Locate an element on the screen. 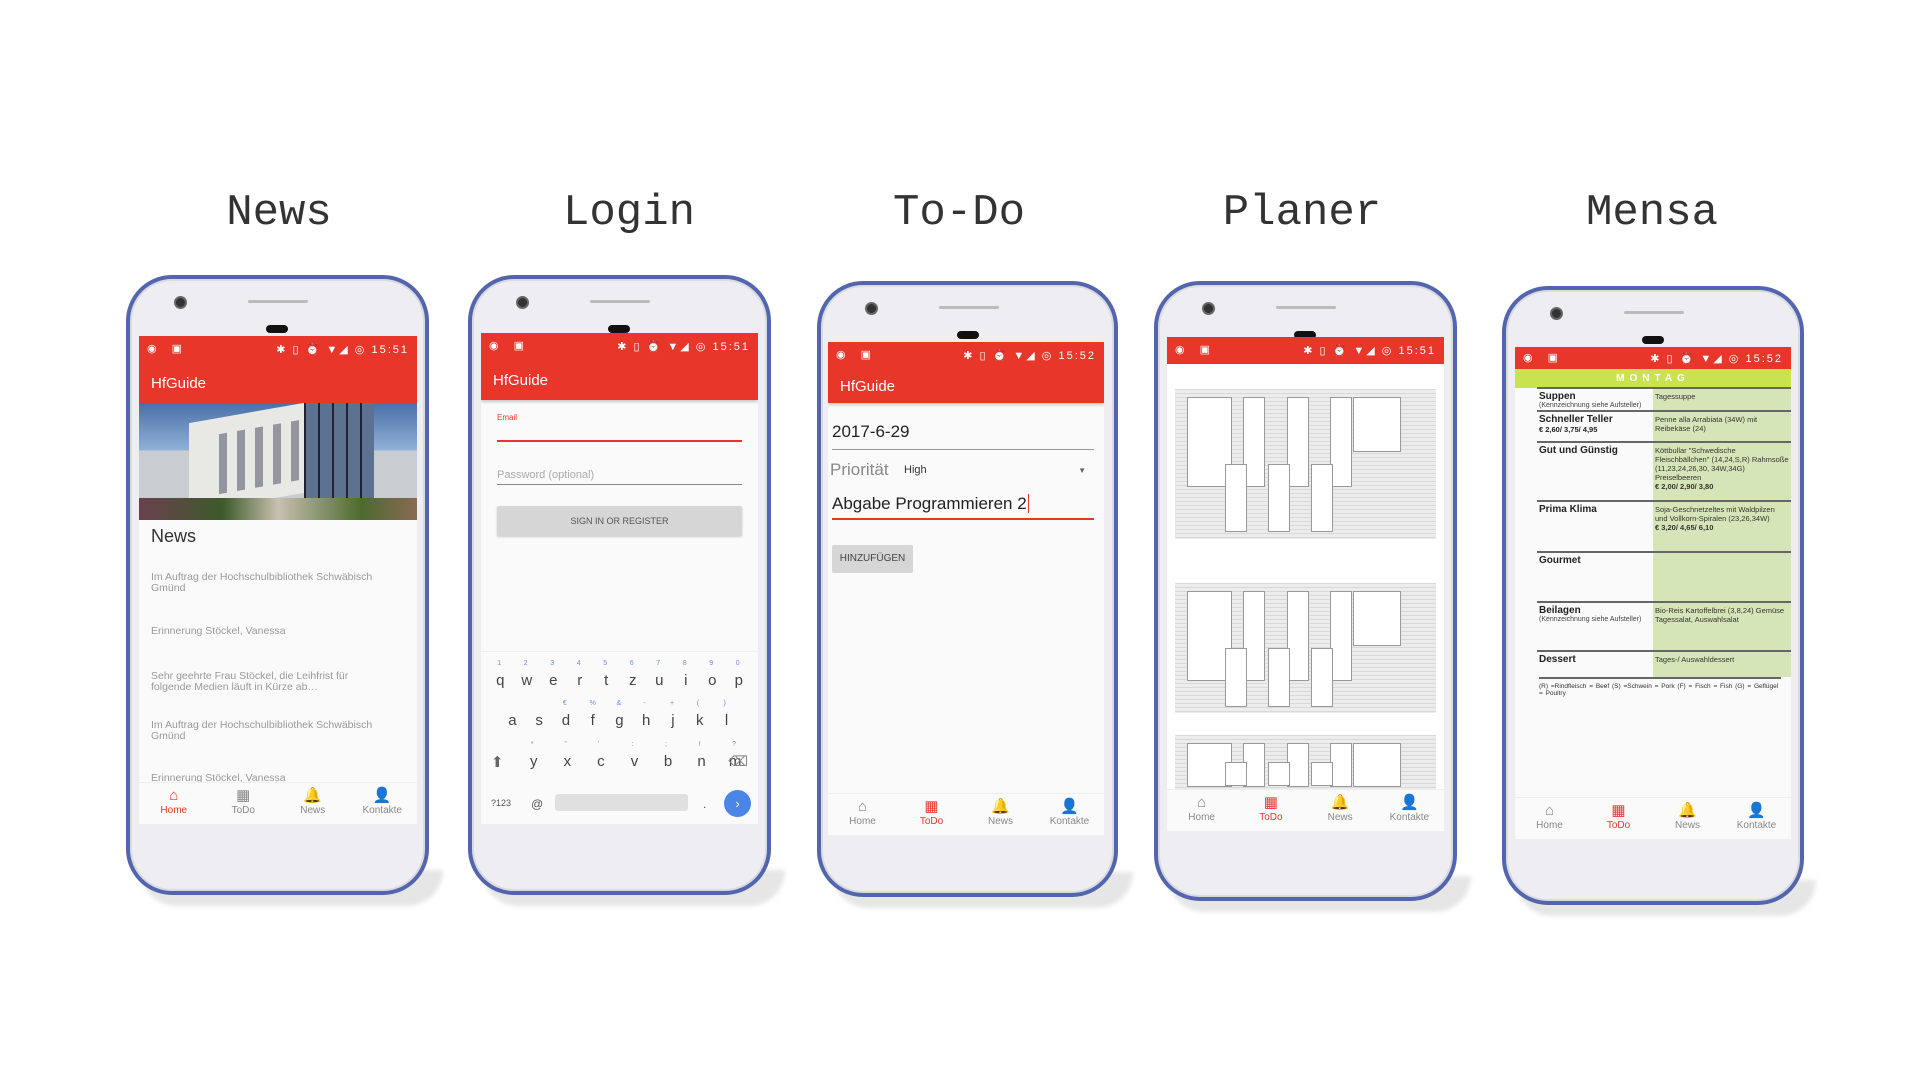  key-y: y * is located at coordinates (534, 755).